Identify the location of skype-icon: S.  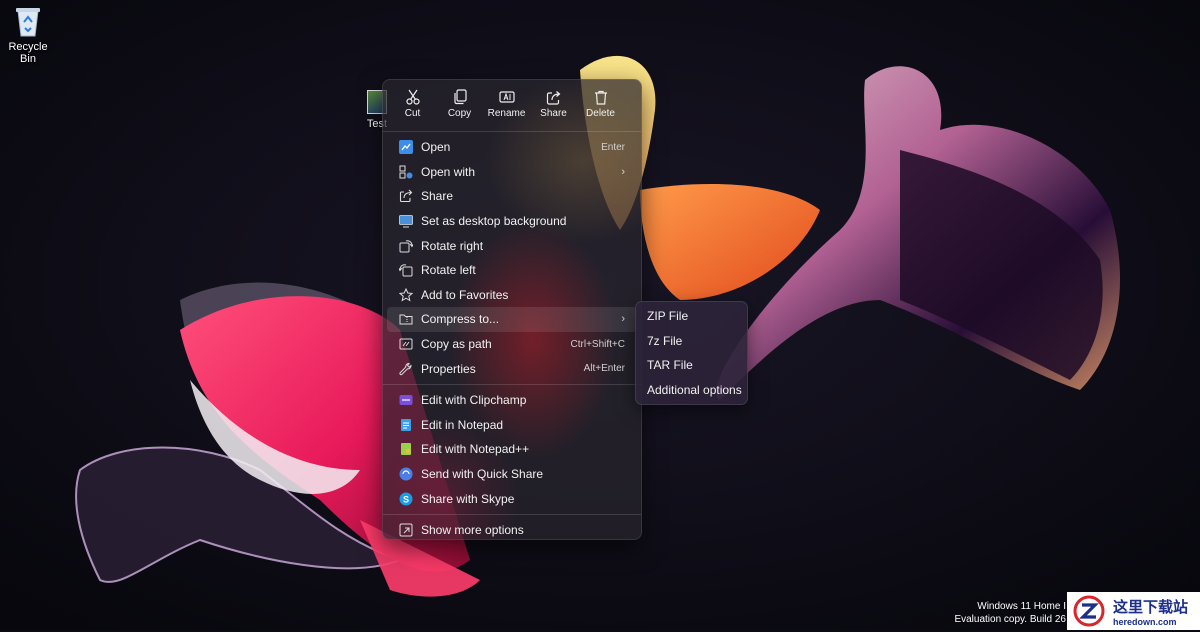
(406, 499).